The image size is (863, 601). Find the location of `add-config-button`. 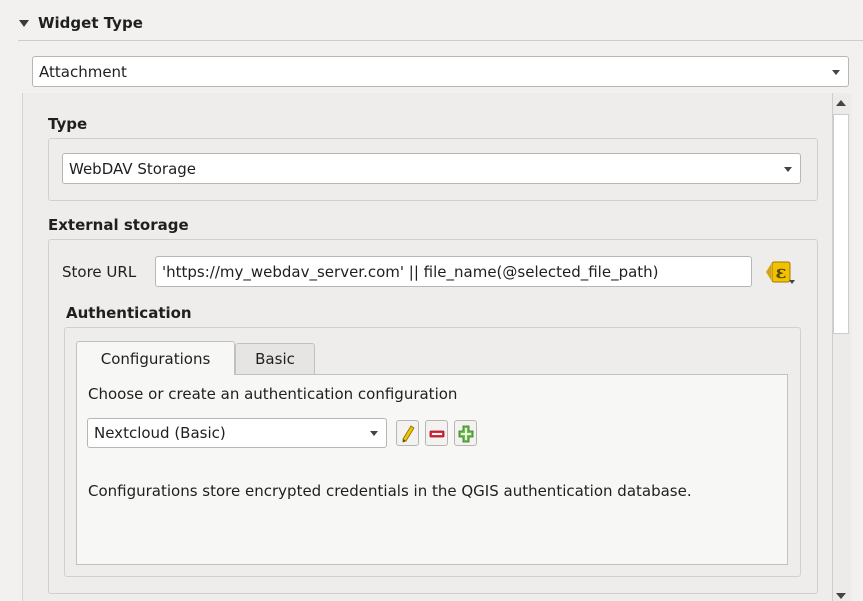

add-config-button is located at coordinates (465, 433).